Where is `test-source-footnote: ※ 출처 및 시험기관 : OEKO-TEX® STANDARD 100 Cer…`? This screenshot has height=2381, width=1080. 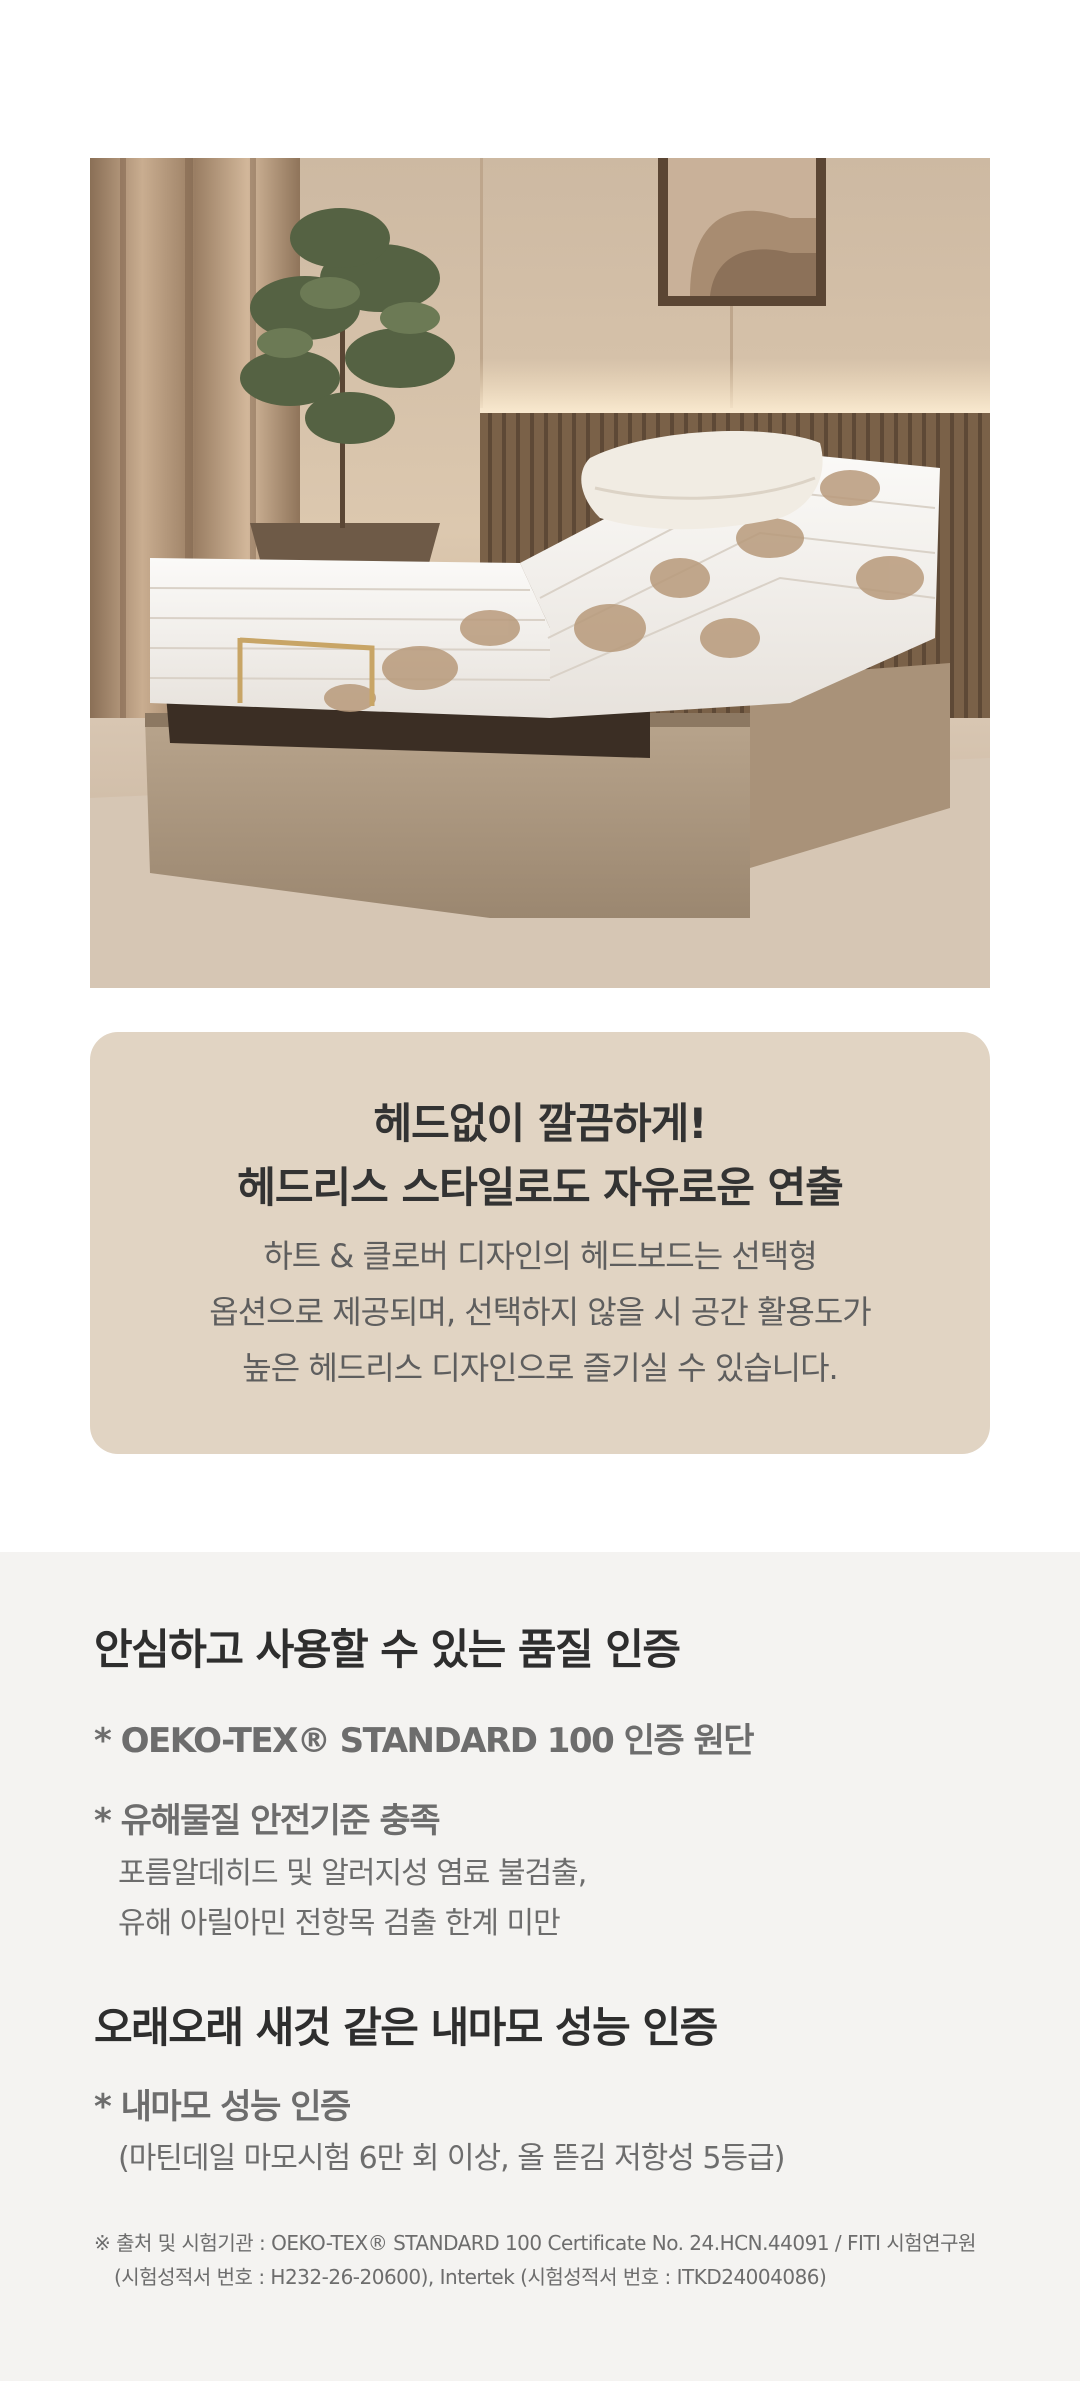 test-source-footnote: ※ 출처 및 시험기관 : OEKO-TEX® STANDARD 100 Cer… is located at coordinates (535, 2260).